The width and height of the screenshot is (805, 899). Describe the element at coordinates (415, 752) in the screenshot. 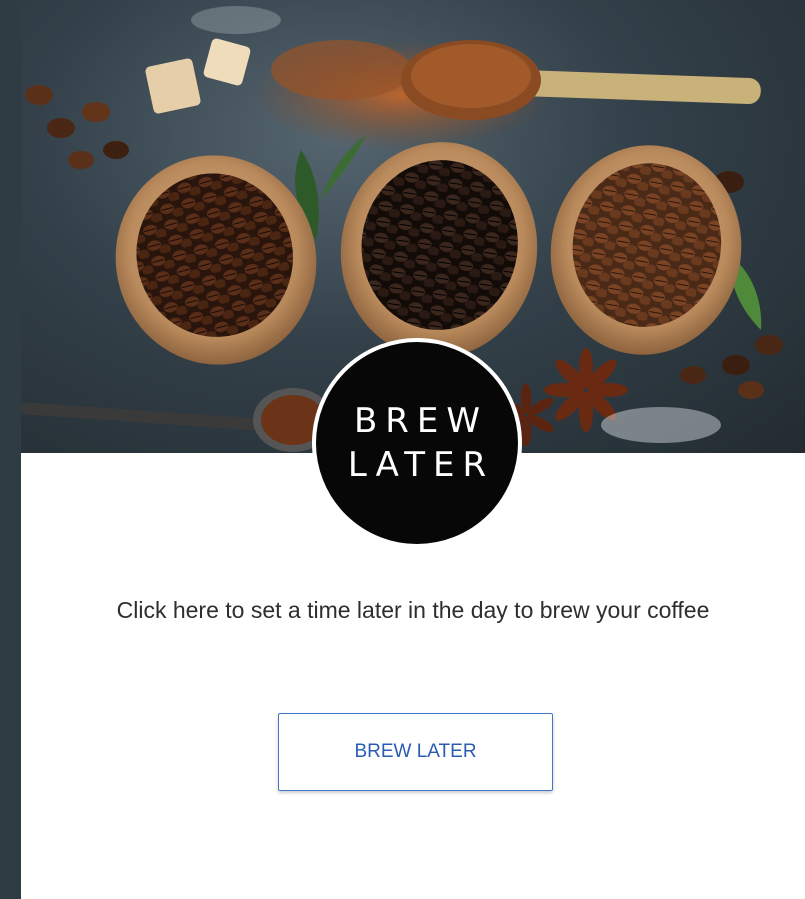

I see `brew-later-button: BREW LATER` at that location.